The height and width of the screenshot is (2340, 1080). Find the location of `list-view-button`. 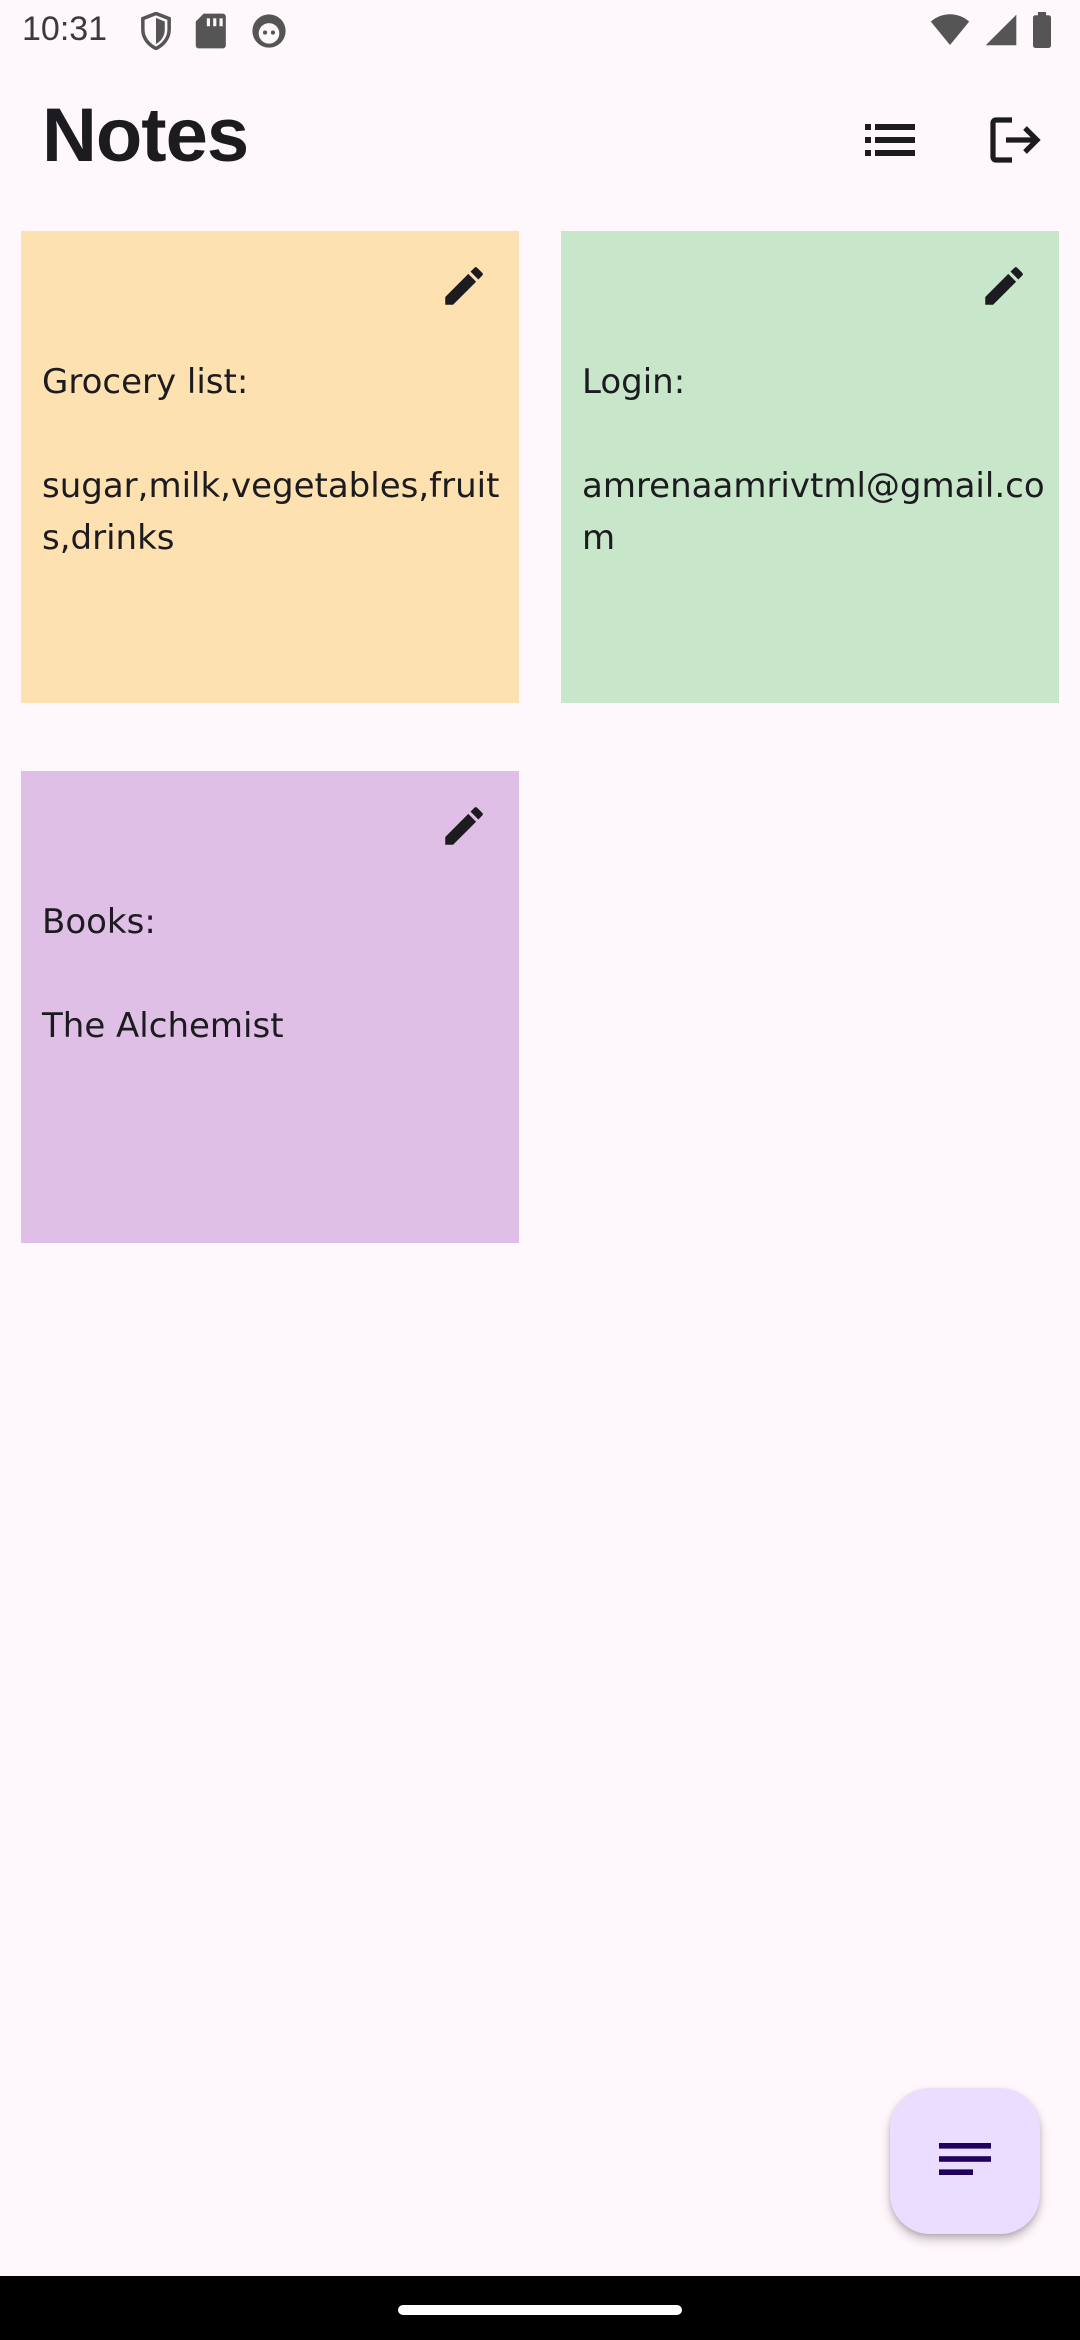

list-view-button is located at coordinates (890, 142).